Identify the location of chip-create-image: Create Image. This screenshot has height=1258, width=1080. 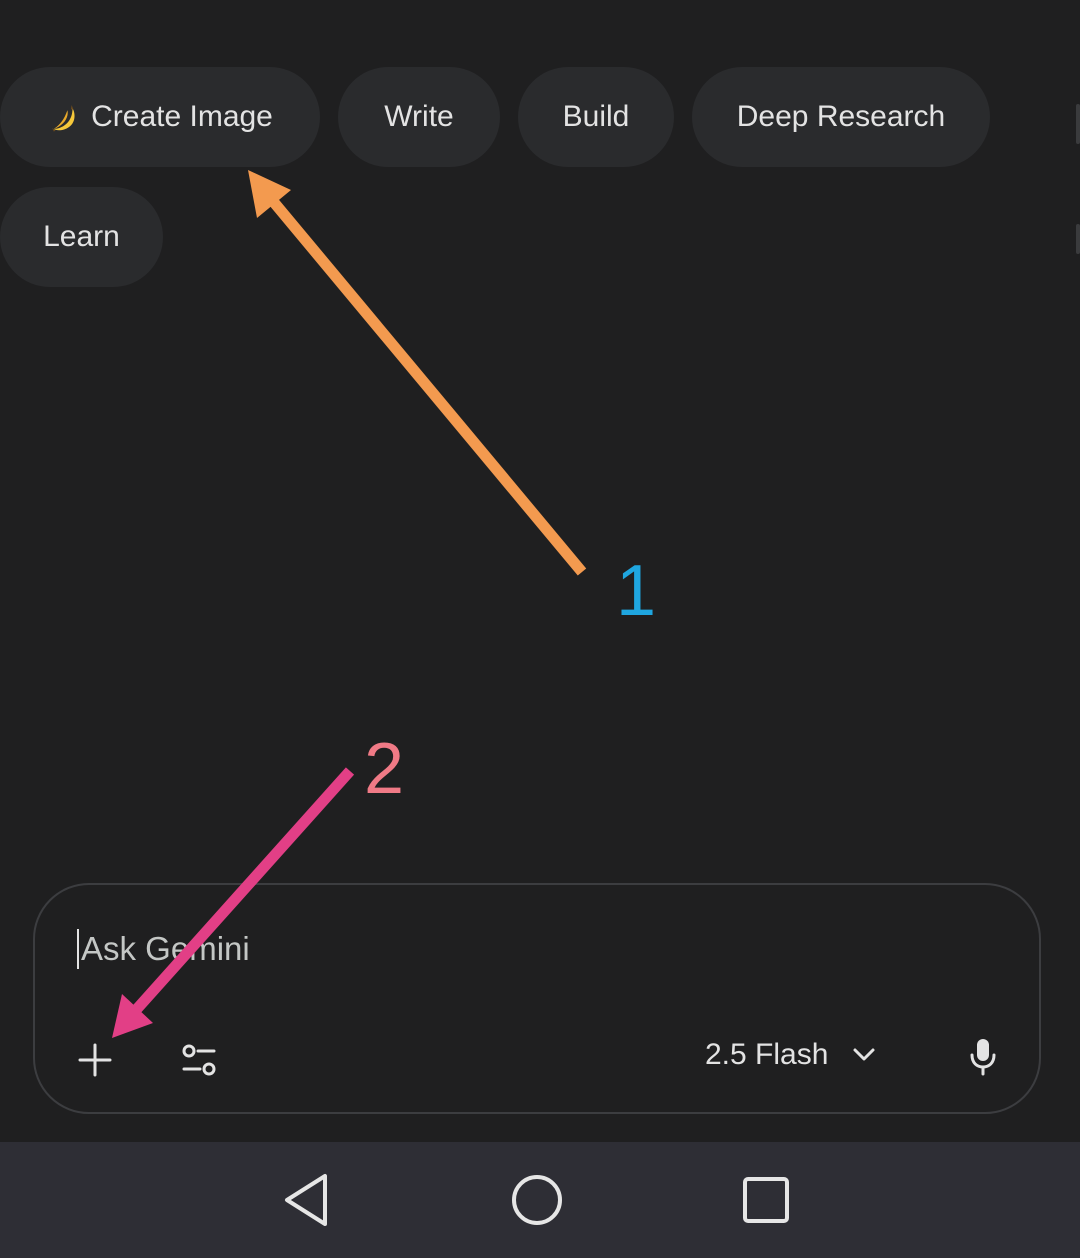
(160, 117).